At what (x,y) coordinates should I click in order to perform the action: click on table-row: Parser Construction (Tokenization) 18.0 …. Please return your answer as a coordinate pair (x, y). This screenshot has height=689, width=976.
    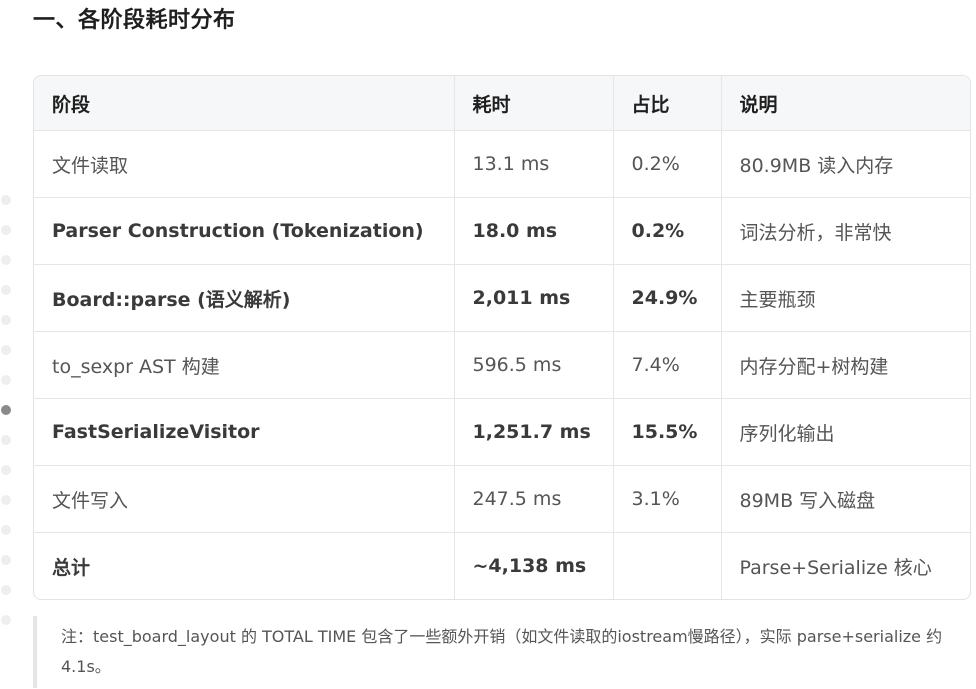
    Looking at the image, I should click on (502, 231).